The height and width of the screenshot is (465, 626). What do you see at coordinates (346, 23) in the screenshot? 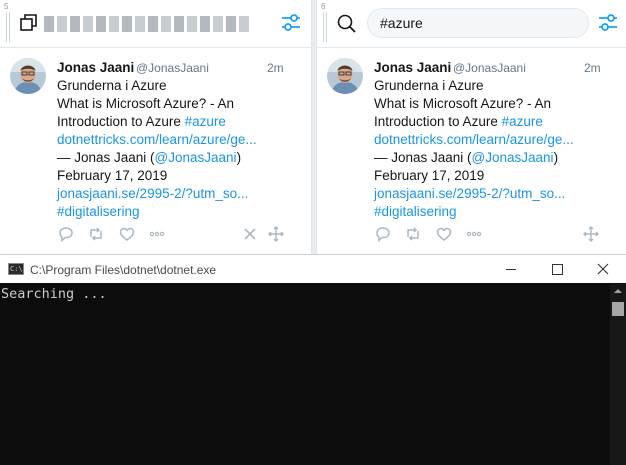
I see `search-icon` at bounding box center [346, 23].